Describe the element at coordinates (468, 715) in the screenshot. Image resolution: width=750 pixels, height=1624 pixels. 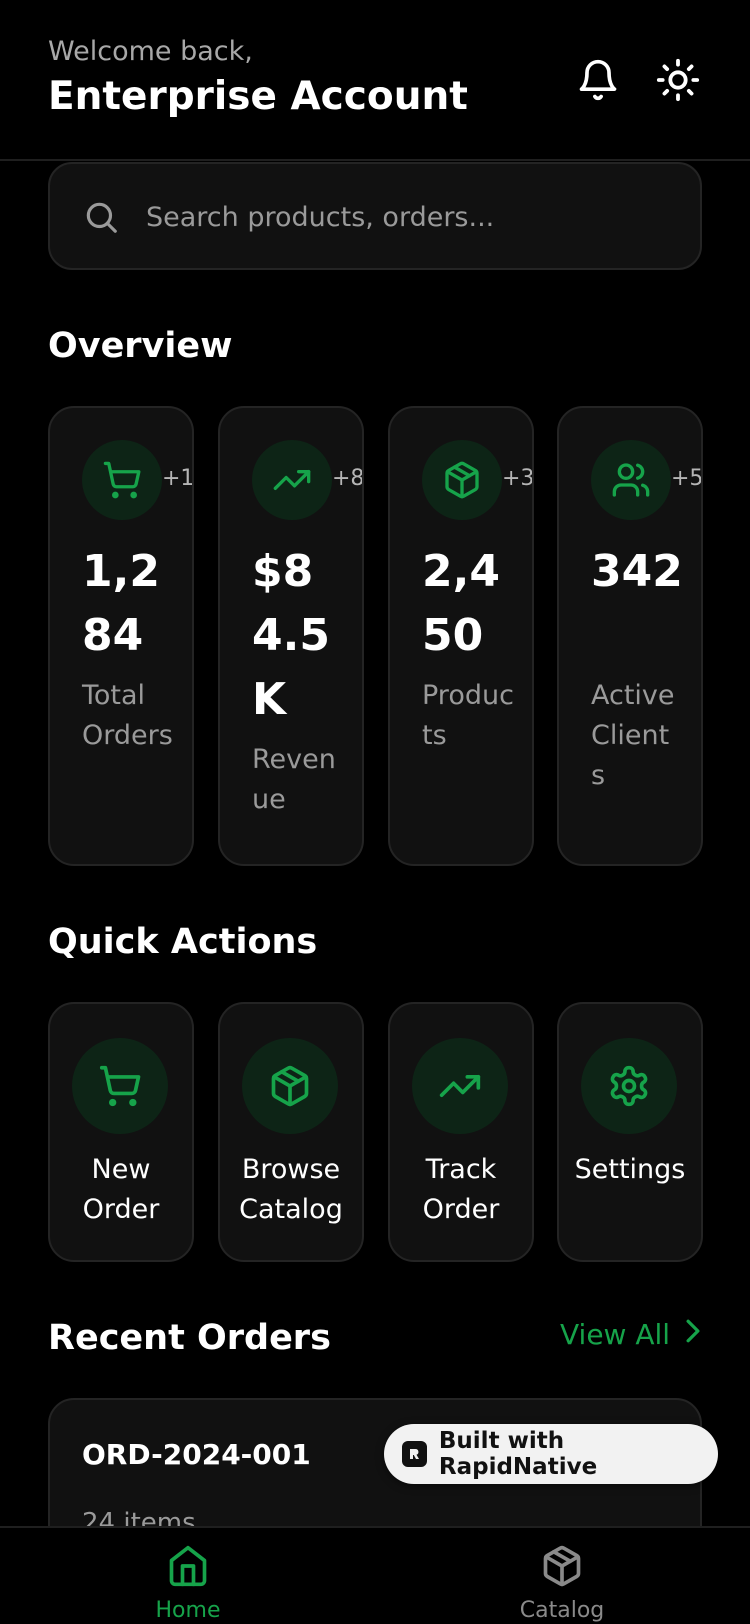
I see `stat-label: Products` at that location.